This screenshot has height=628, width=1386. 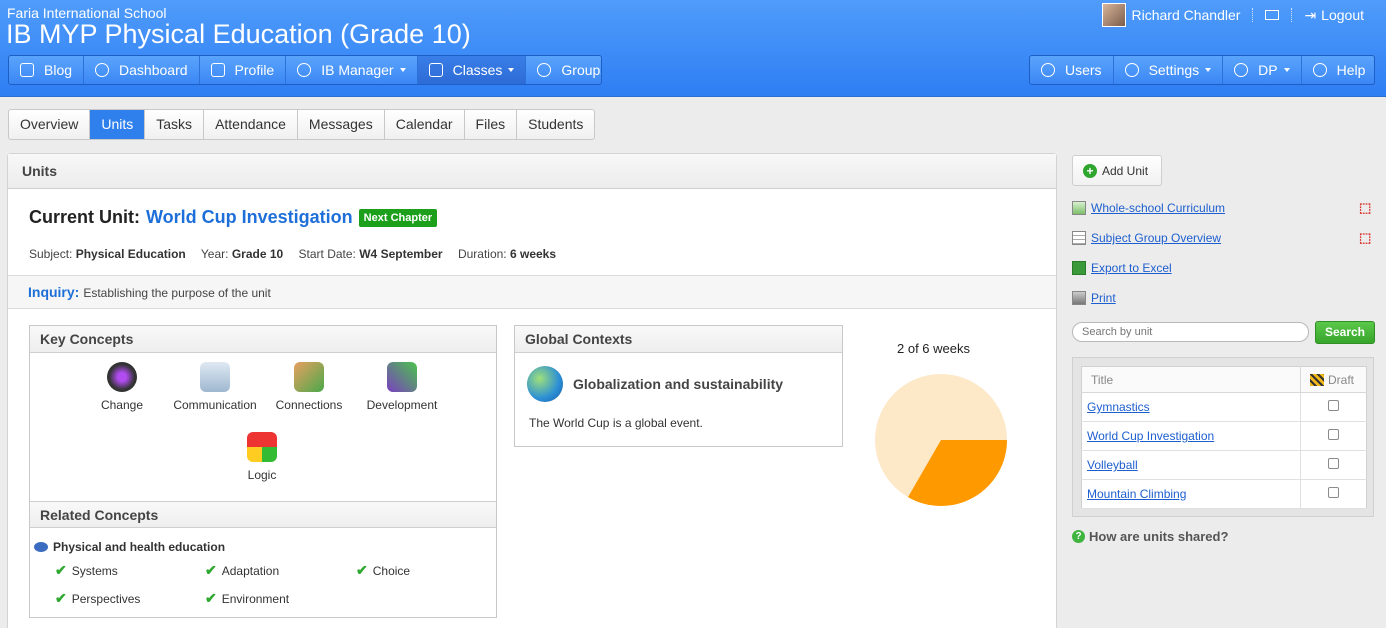 I want to click on user-box: Richard Chandler ⇥ Logout, so click(x=1233, y=15).